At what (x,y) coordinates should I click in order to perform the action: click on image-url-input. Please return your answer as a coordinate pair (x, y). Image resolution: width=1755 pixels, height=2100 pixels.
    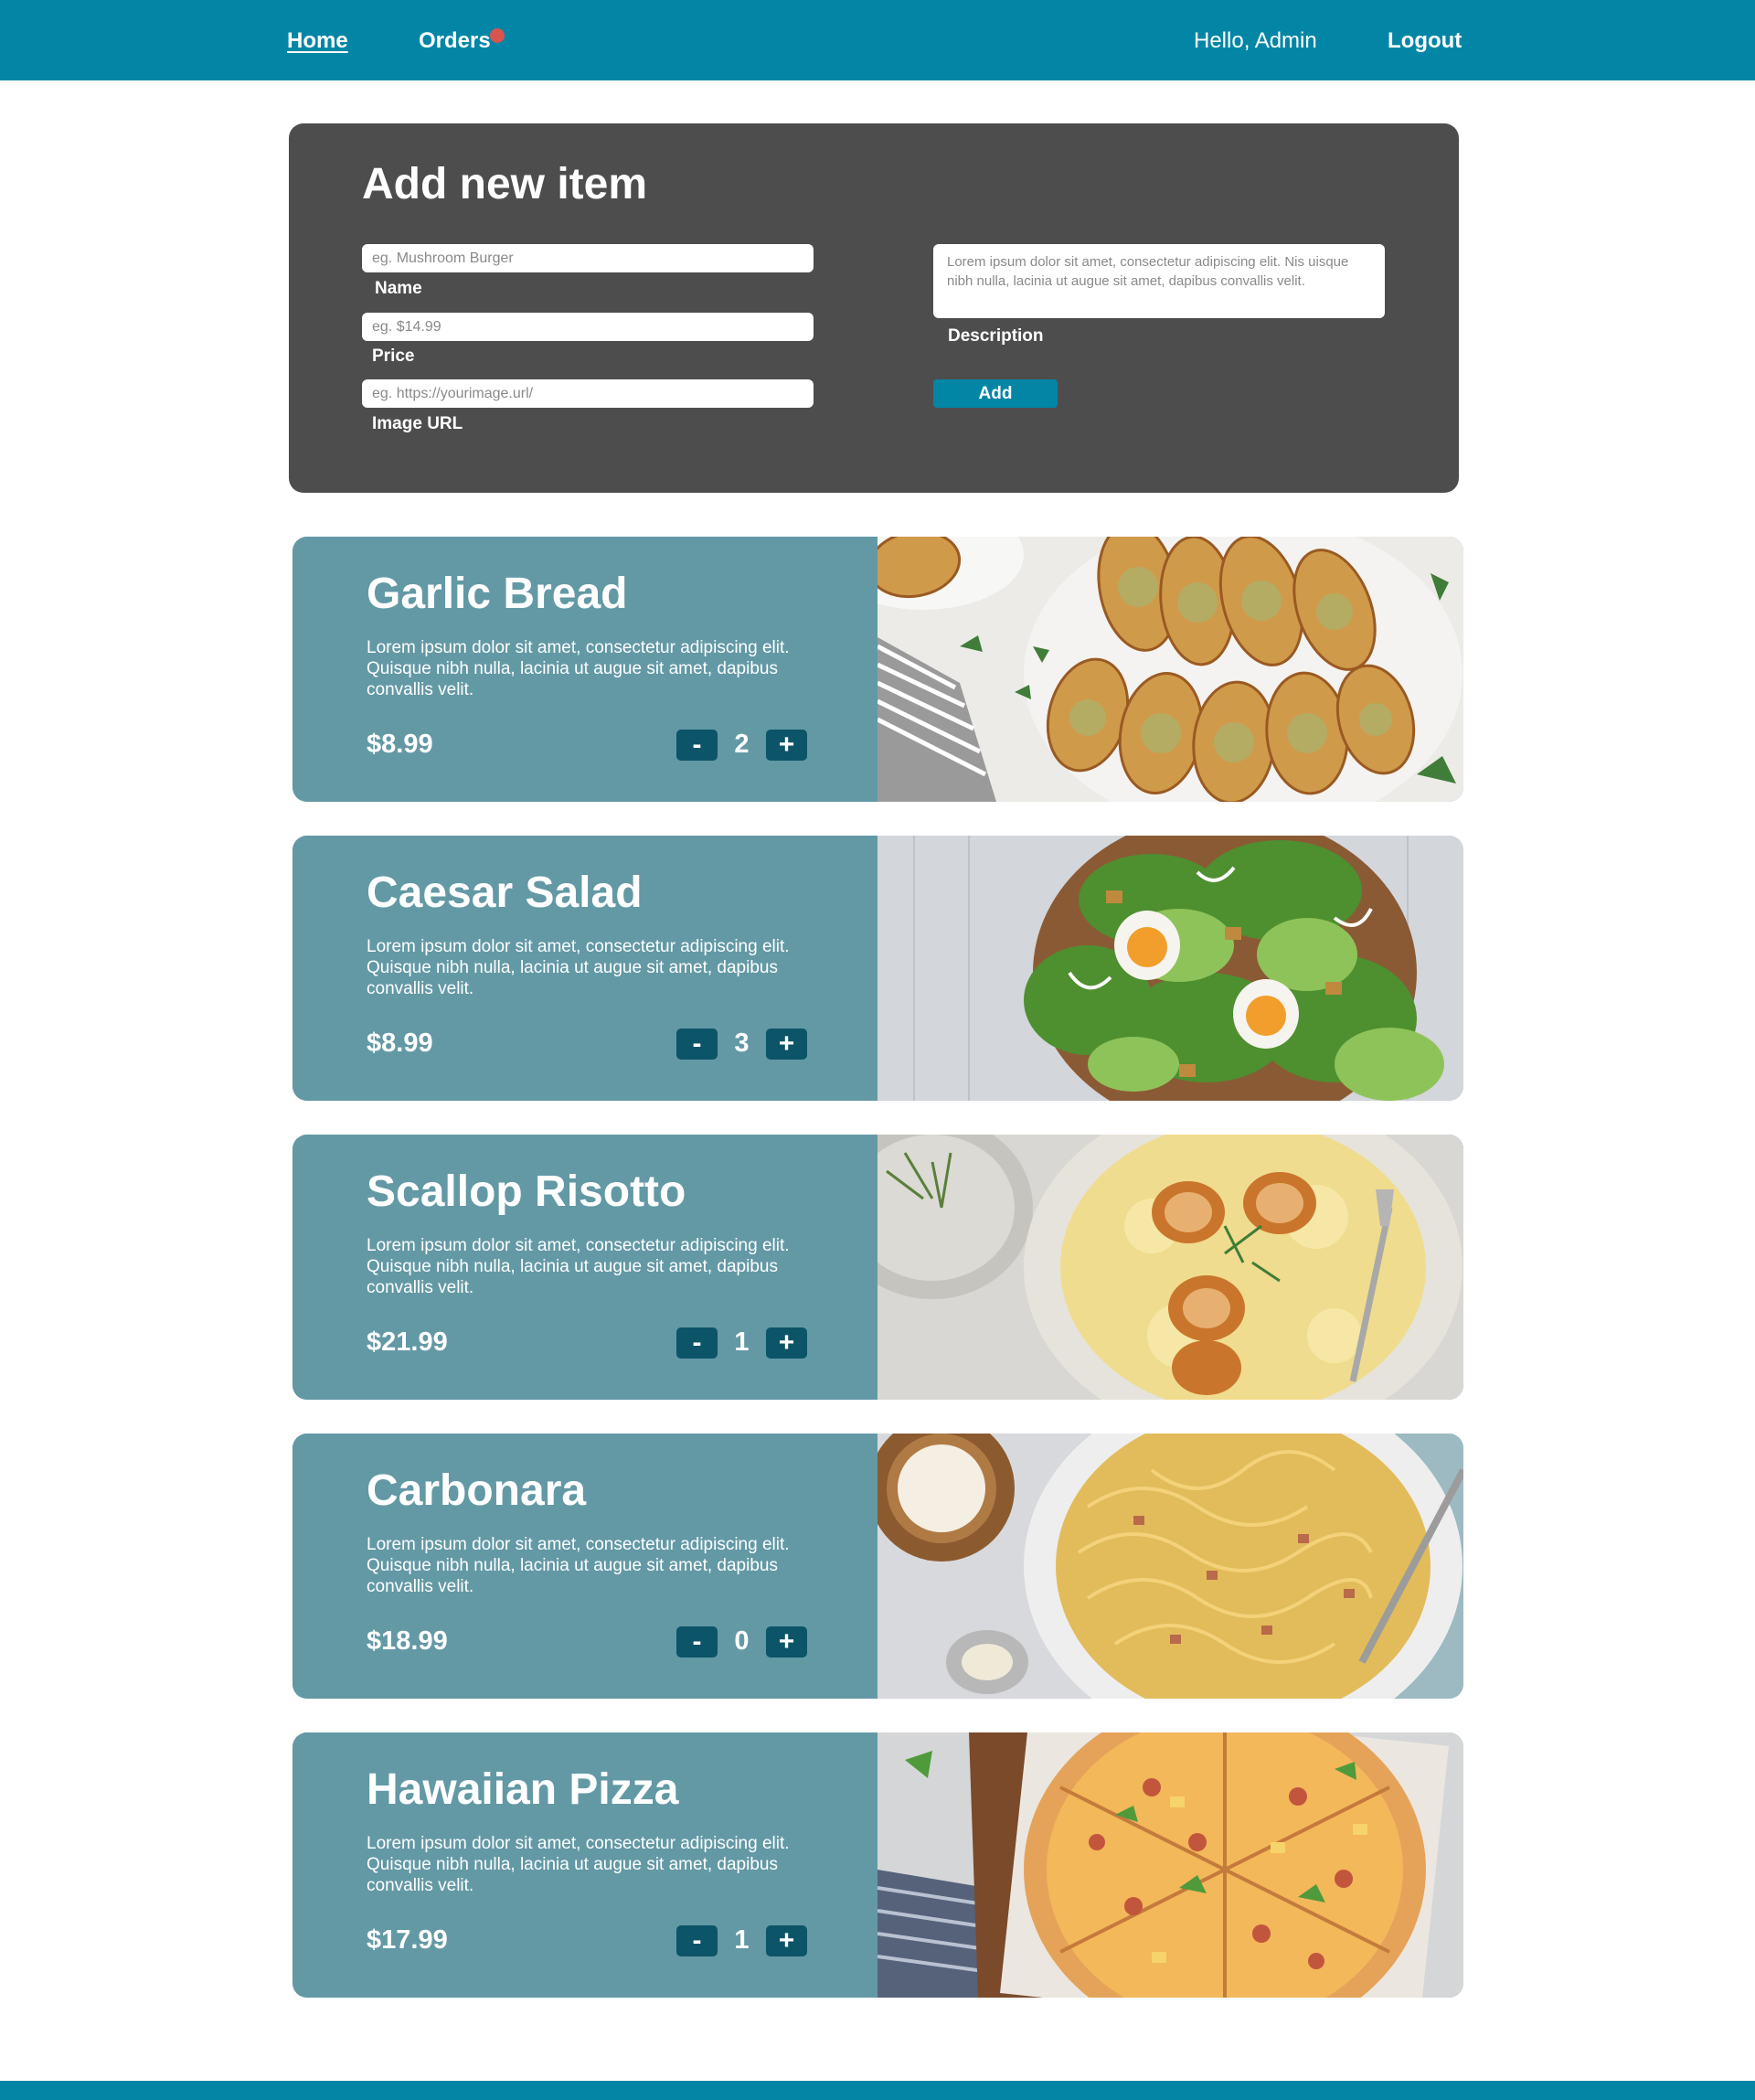
    Looking at the image, I should click on (588, 393).